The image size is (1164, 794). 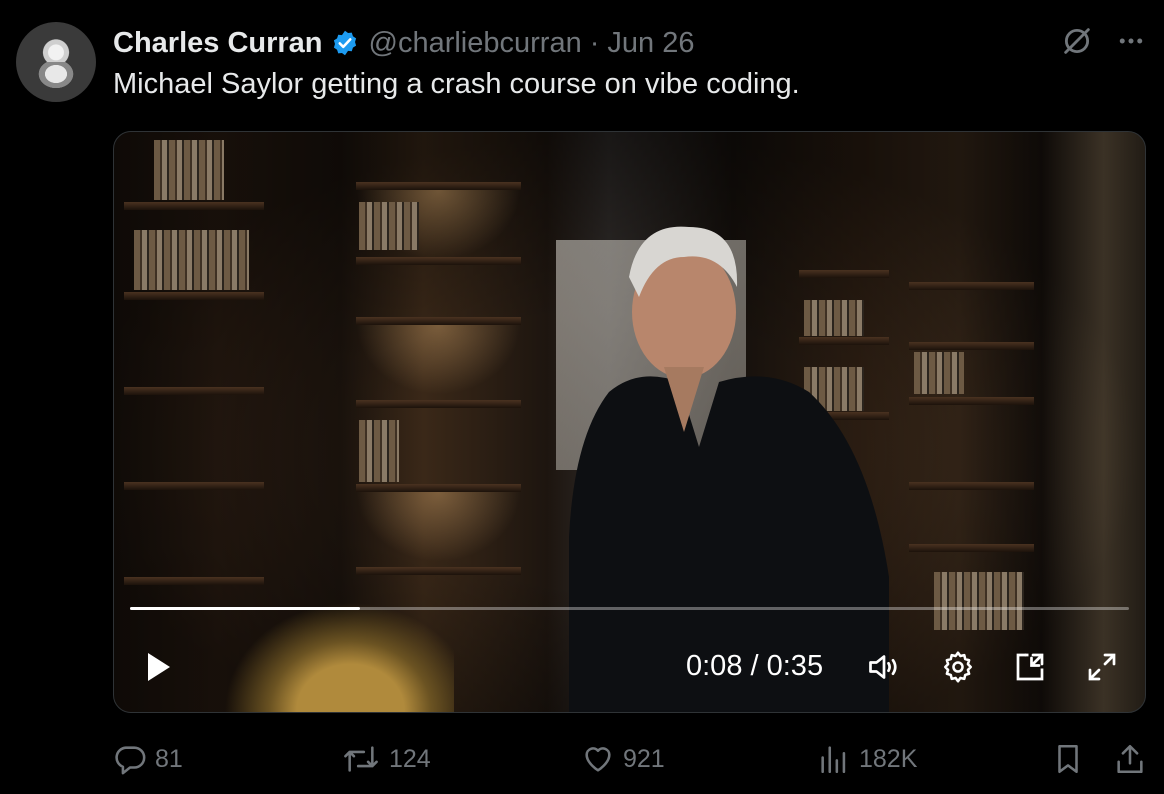 What do you see at coordinates (475, 43) in the screenshot?
I see `author-handle: @charliebcurran` at bounding box center [475, 43].